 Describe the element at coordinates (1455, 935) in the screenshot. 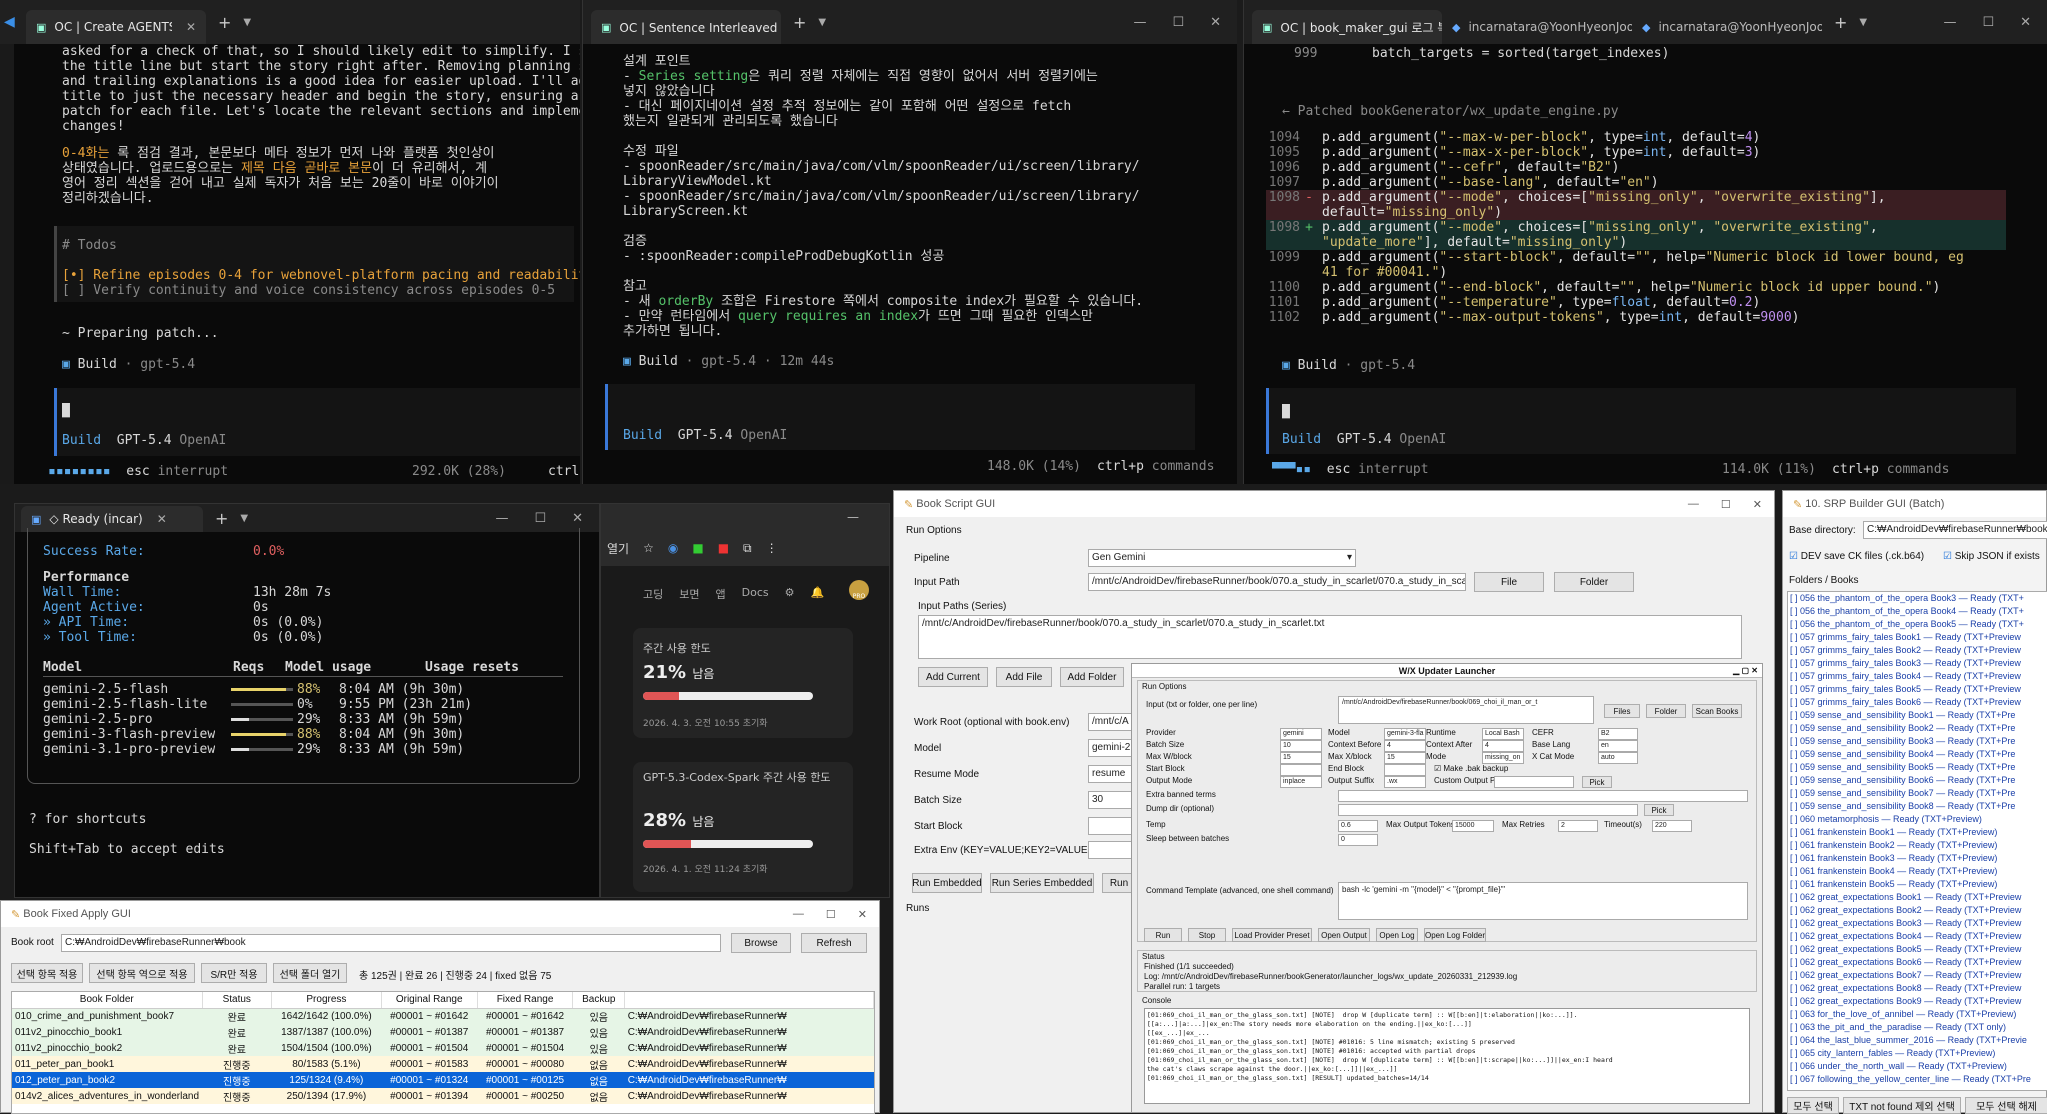

I see `open-log-folder-button: Open Log Folder` at that location.